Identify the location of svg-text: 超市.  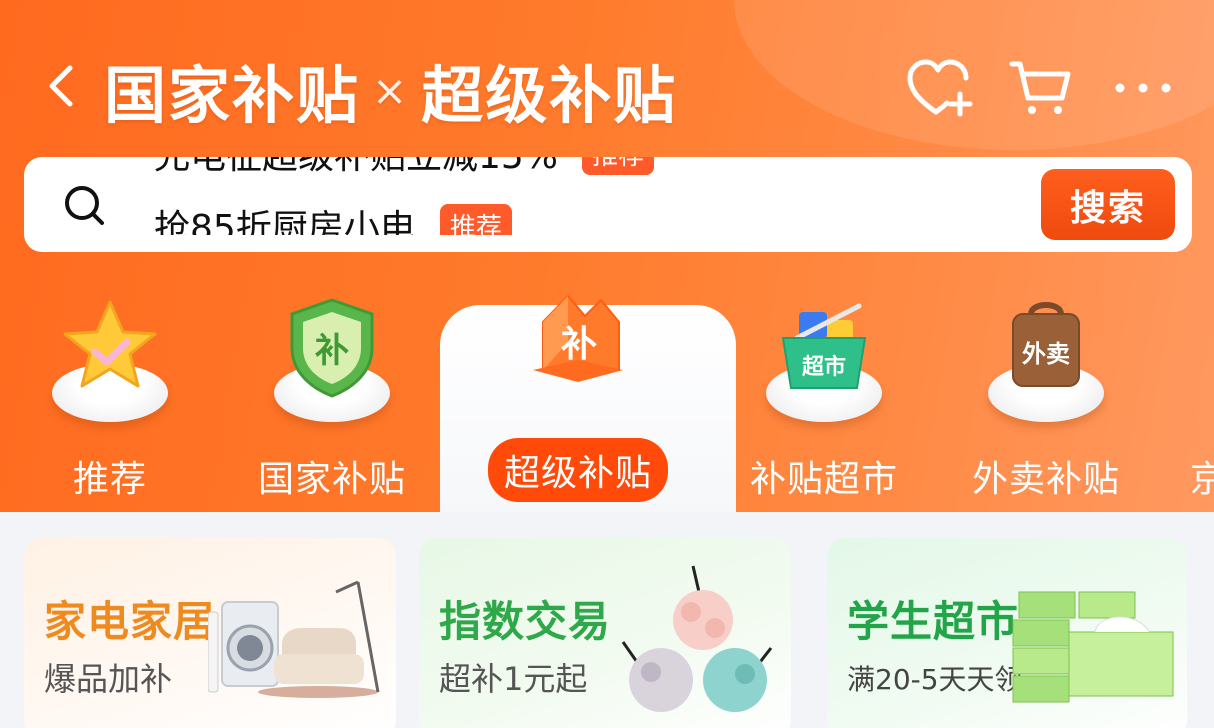
(824, 367).